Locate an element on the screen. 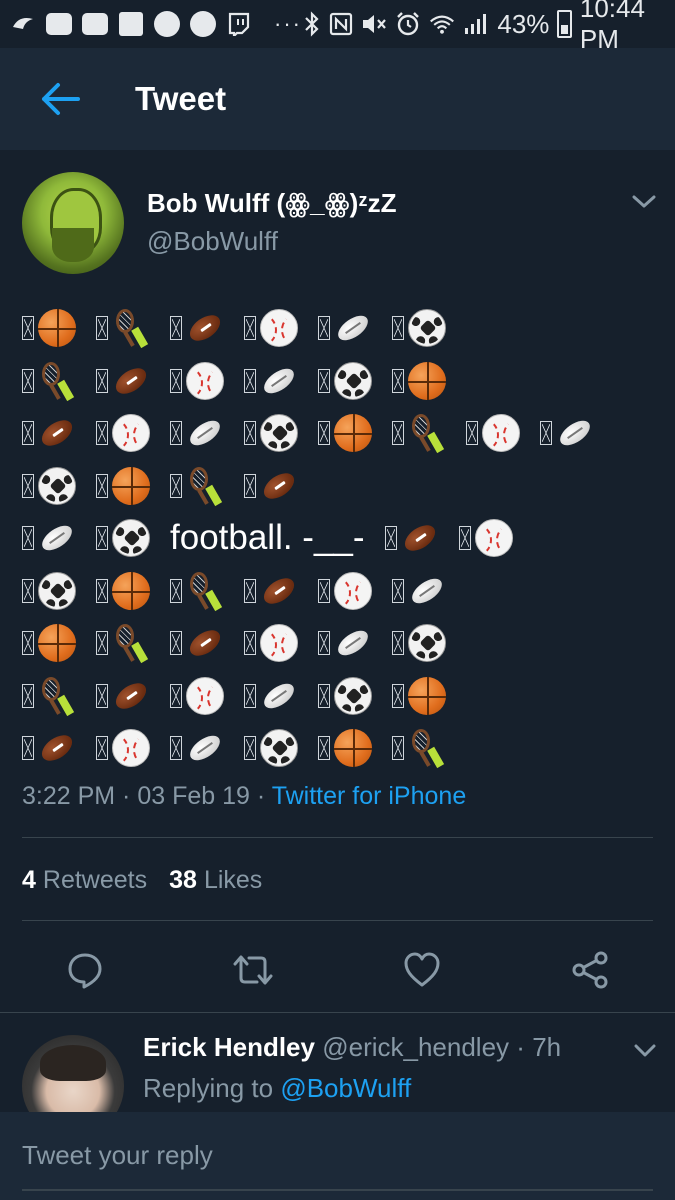  author-avatar is located at coordinates (73, 223).